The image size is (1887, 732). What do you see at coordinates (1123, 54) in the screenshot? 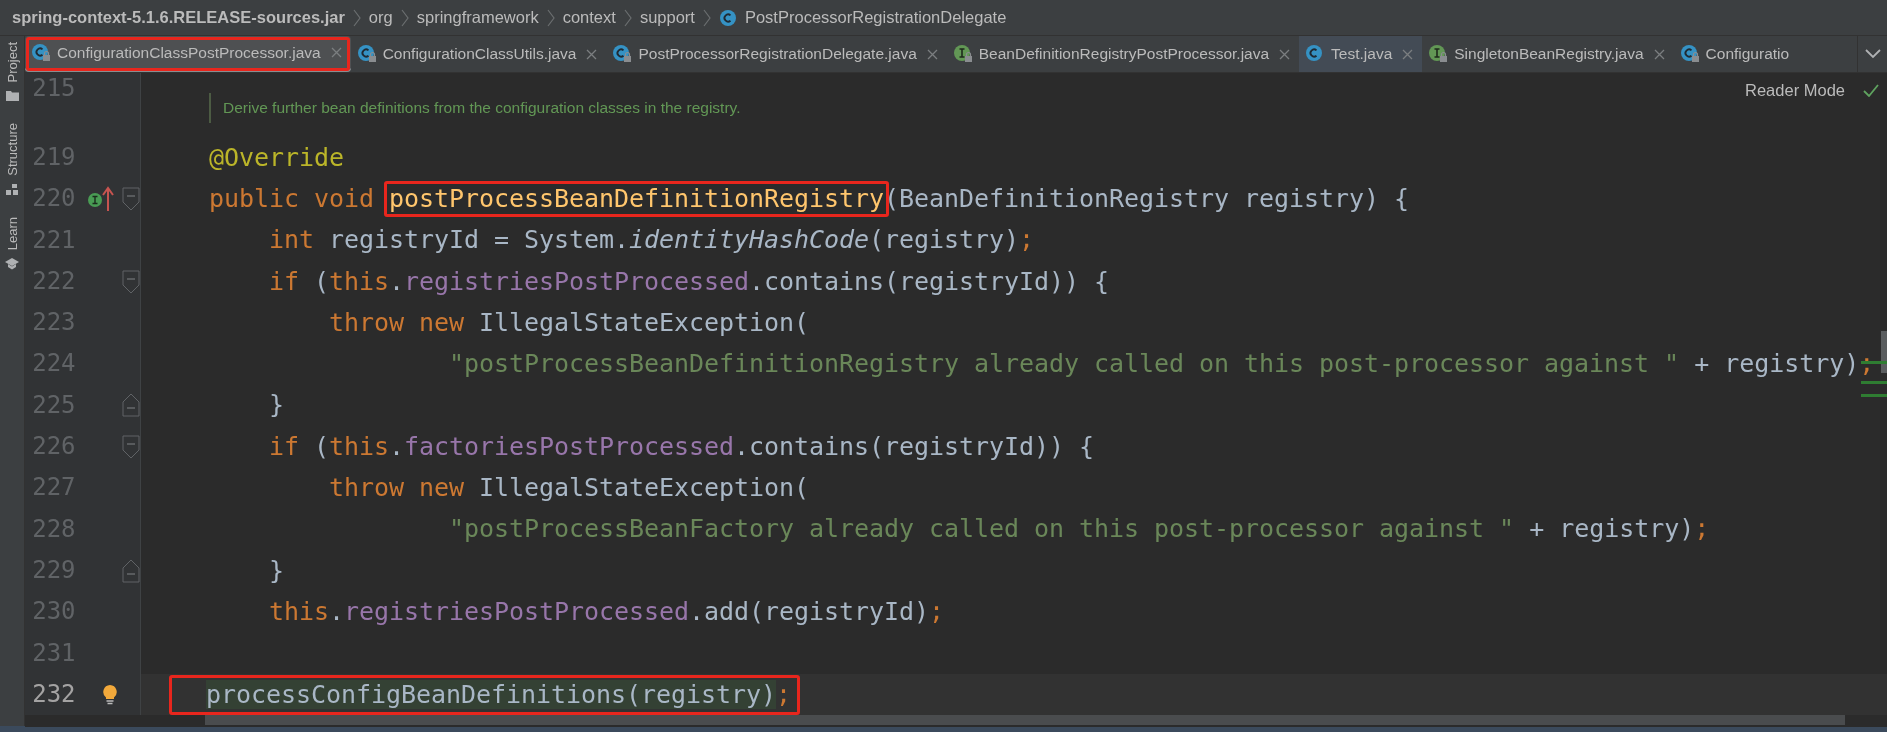
I see `editor-tab: BeanDefinitionRegistryPostProcessor.java` at bounding box center [1123, 54].